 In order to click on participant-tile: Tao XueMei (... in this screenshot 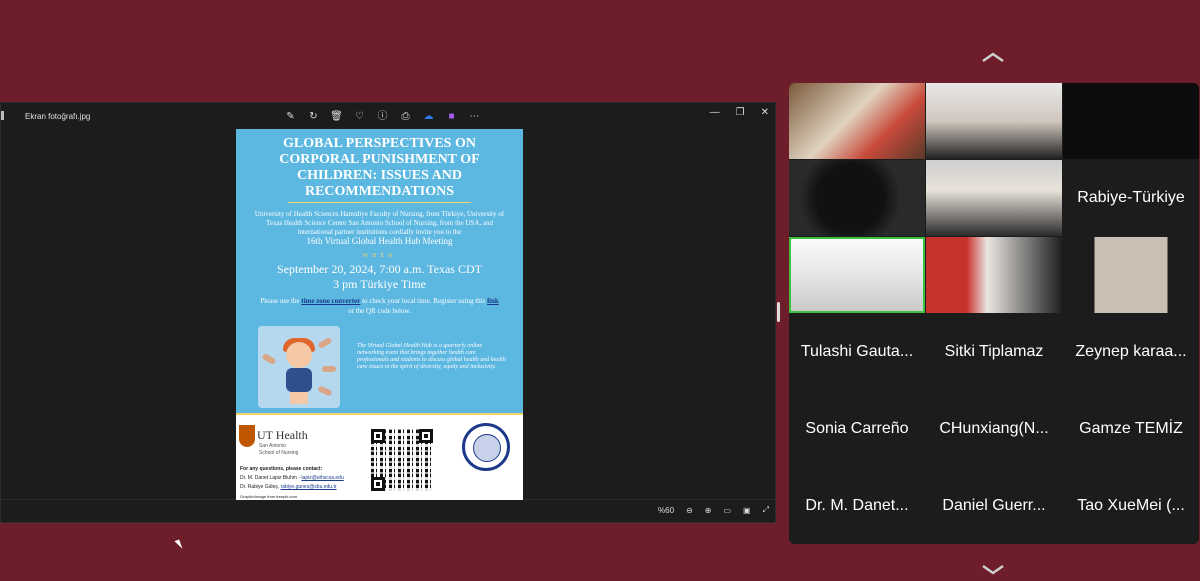, I will do `click(1131, 506)`.